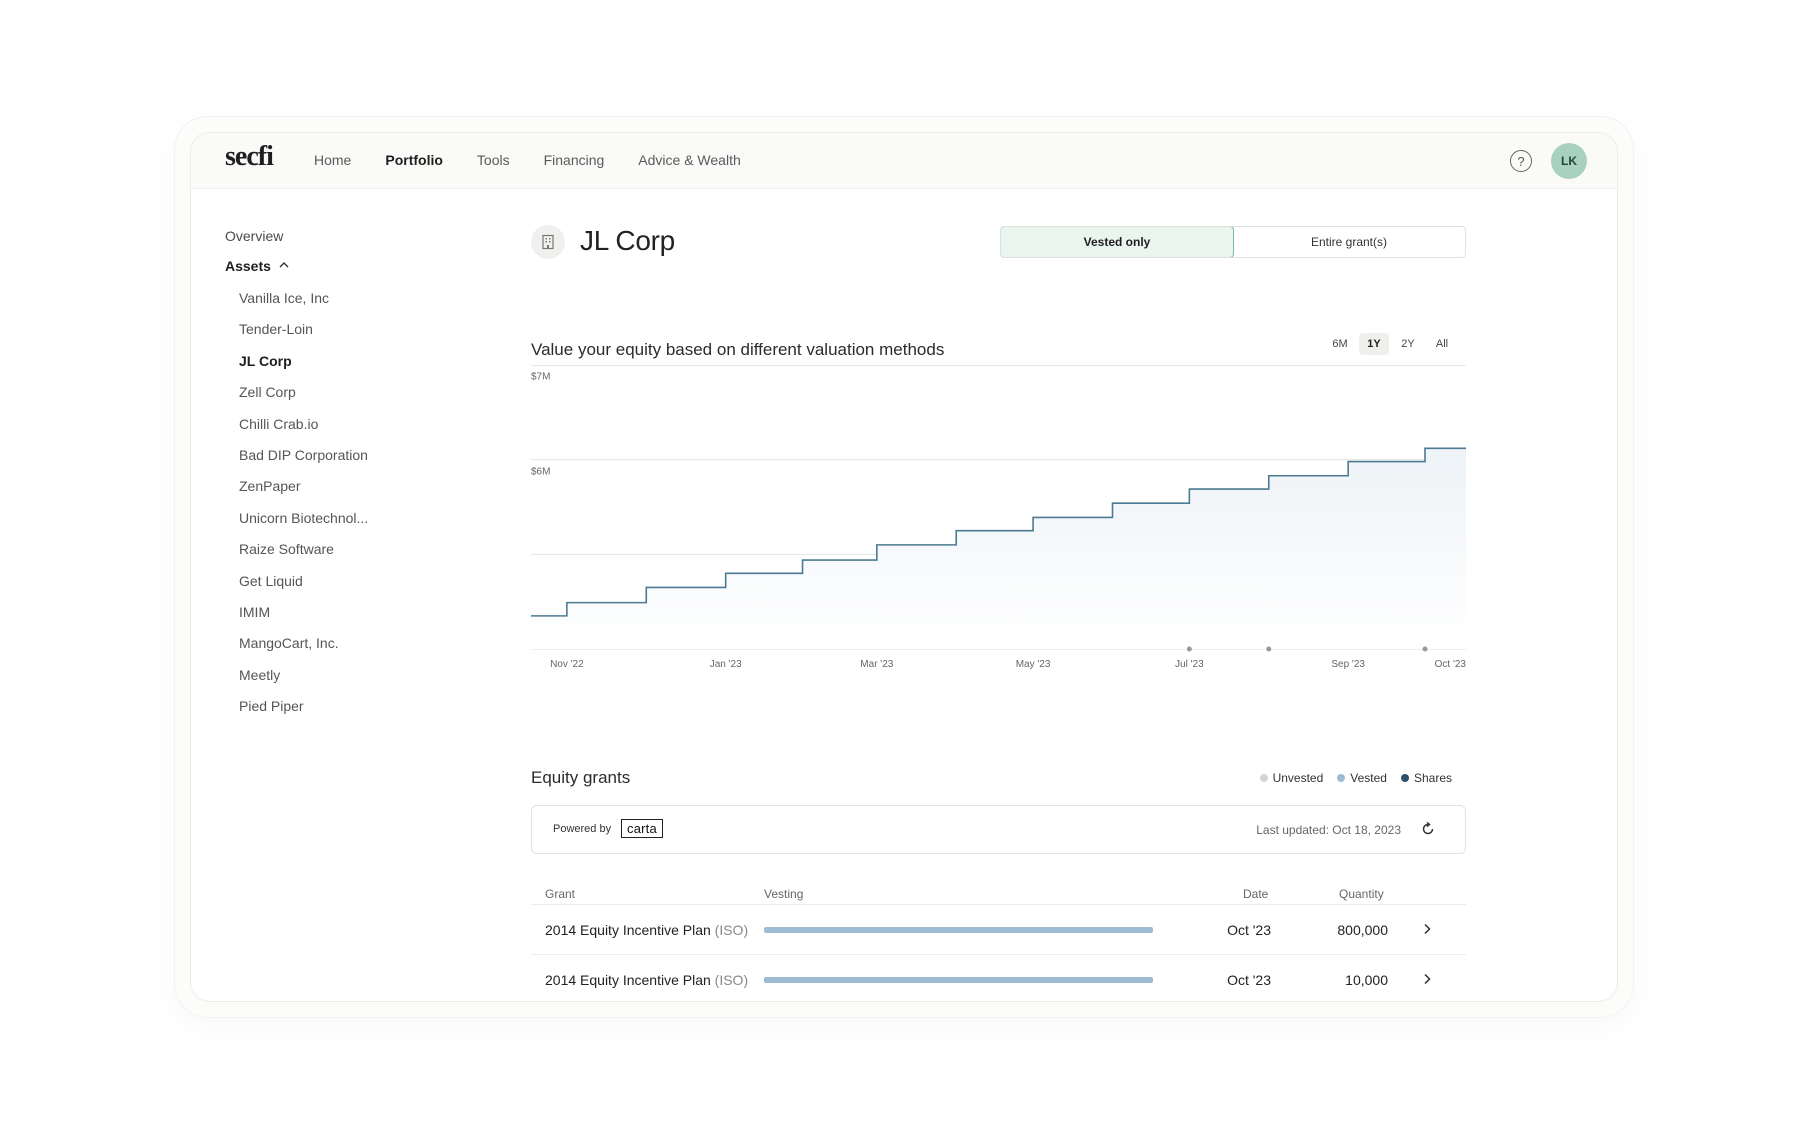  Describe the element at coordinates (1033, 664) in the screenshot. I see `x-tick-label: May '23` at that location.